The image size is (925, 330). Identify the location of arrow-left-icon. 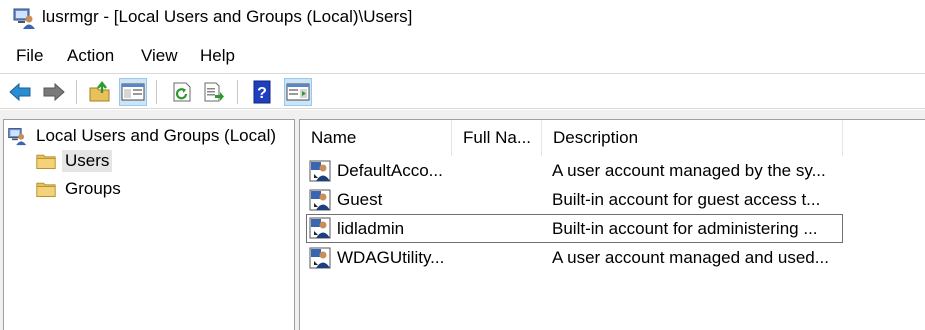
(20, 92).